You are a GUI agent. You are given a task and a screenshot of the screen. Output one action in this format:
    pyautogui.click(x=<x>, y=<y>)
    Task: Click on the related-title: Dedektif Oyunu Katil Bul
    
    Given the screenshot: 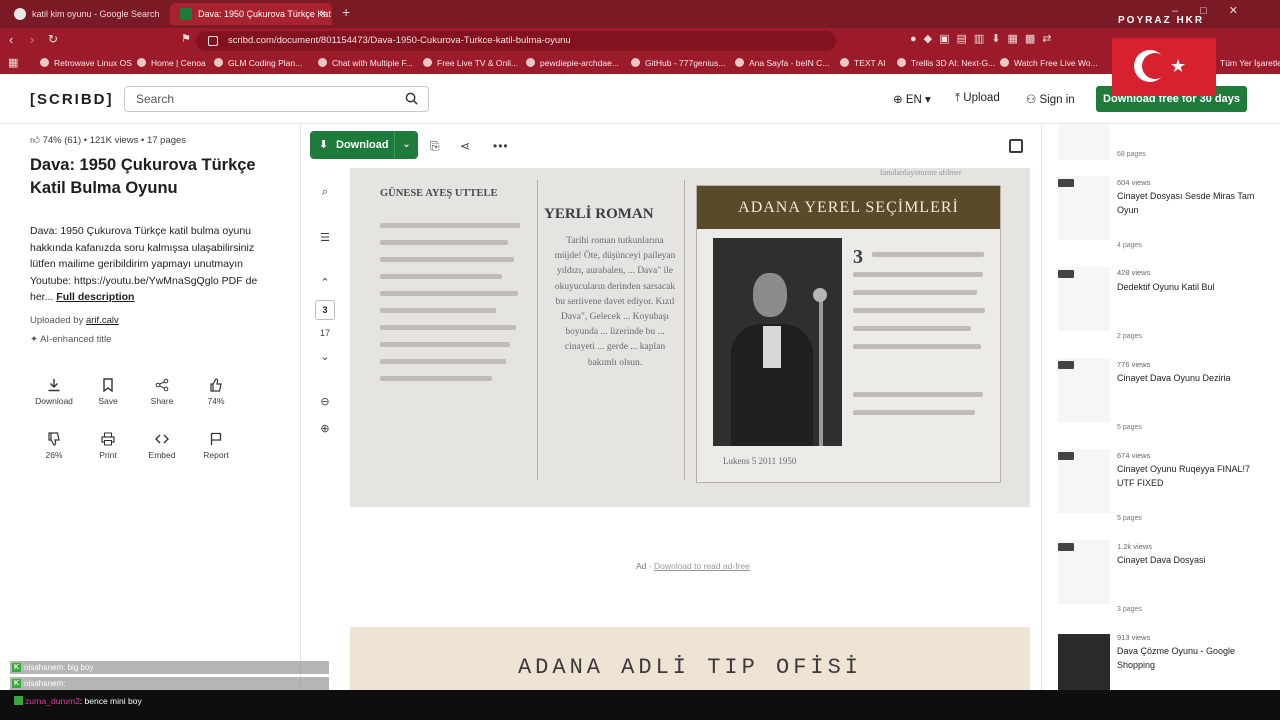 What is the action you would take?
    pyautogui.click(x=1187, y=287)
    